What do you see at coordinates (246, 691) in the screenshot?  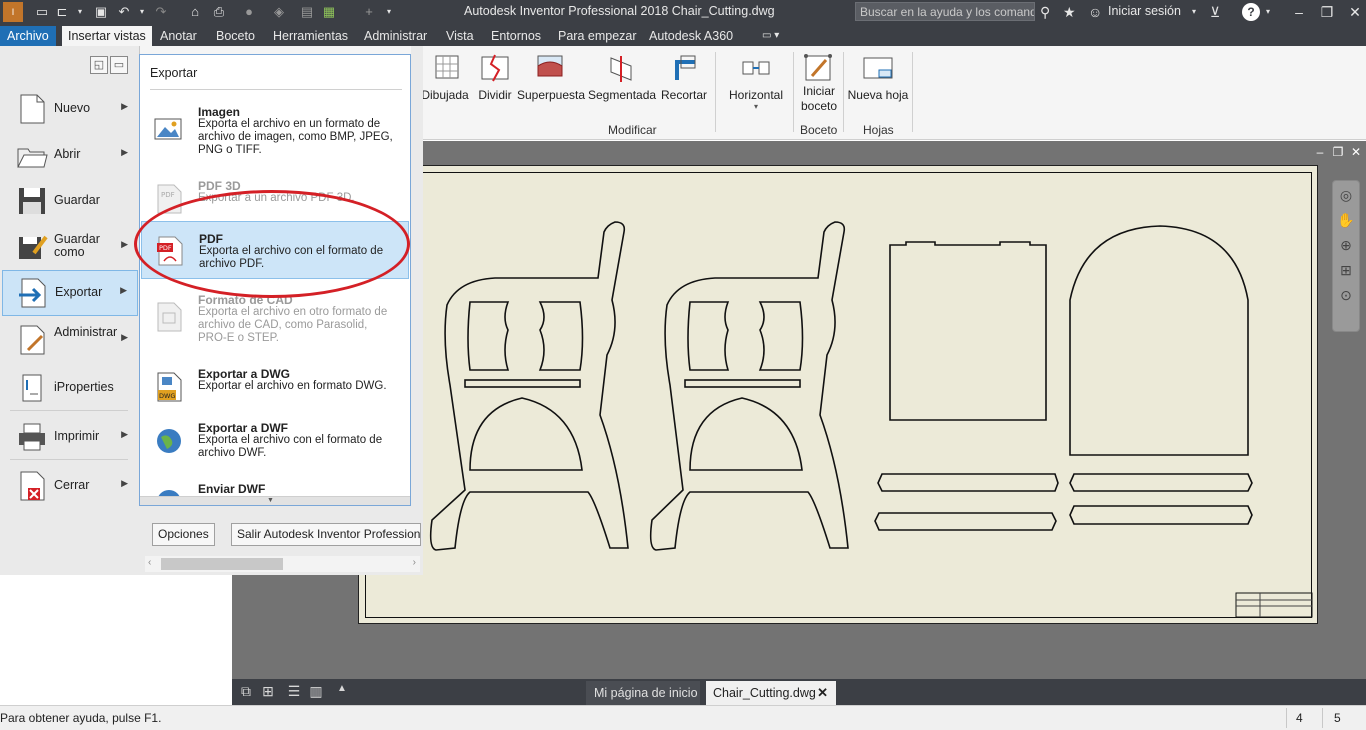 I see `cascade-icon: ⧉` at bounding box center [246, 691].